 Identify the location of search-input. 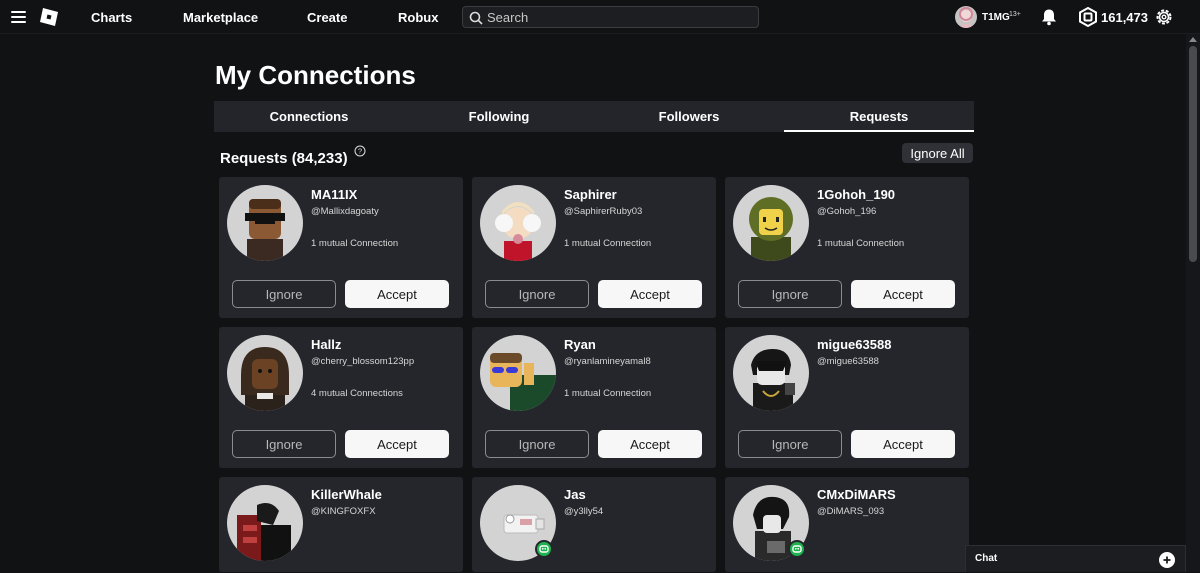
(617, 17).